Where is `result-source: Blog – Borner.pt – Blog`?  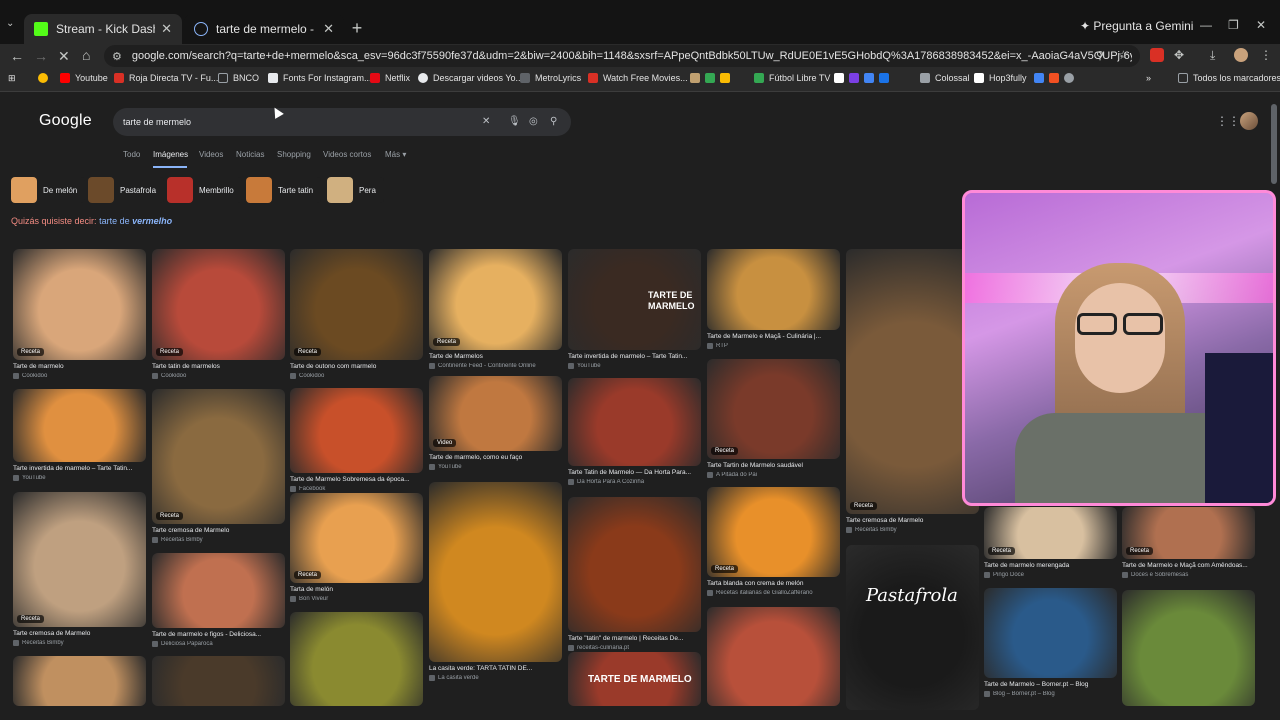 result-source: Blog – Borner.pt – Blog is located at coordinates (1050, 694).